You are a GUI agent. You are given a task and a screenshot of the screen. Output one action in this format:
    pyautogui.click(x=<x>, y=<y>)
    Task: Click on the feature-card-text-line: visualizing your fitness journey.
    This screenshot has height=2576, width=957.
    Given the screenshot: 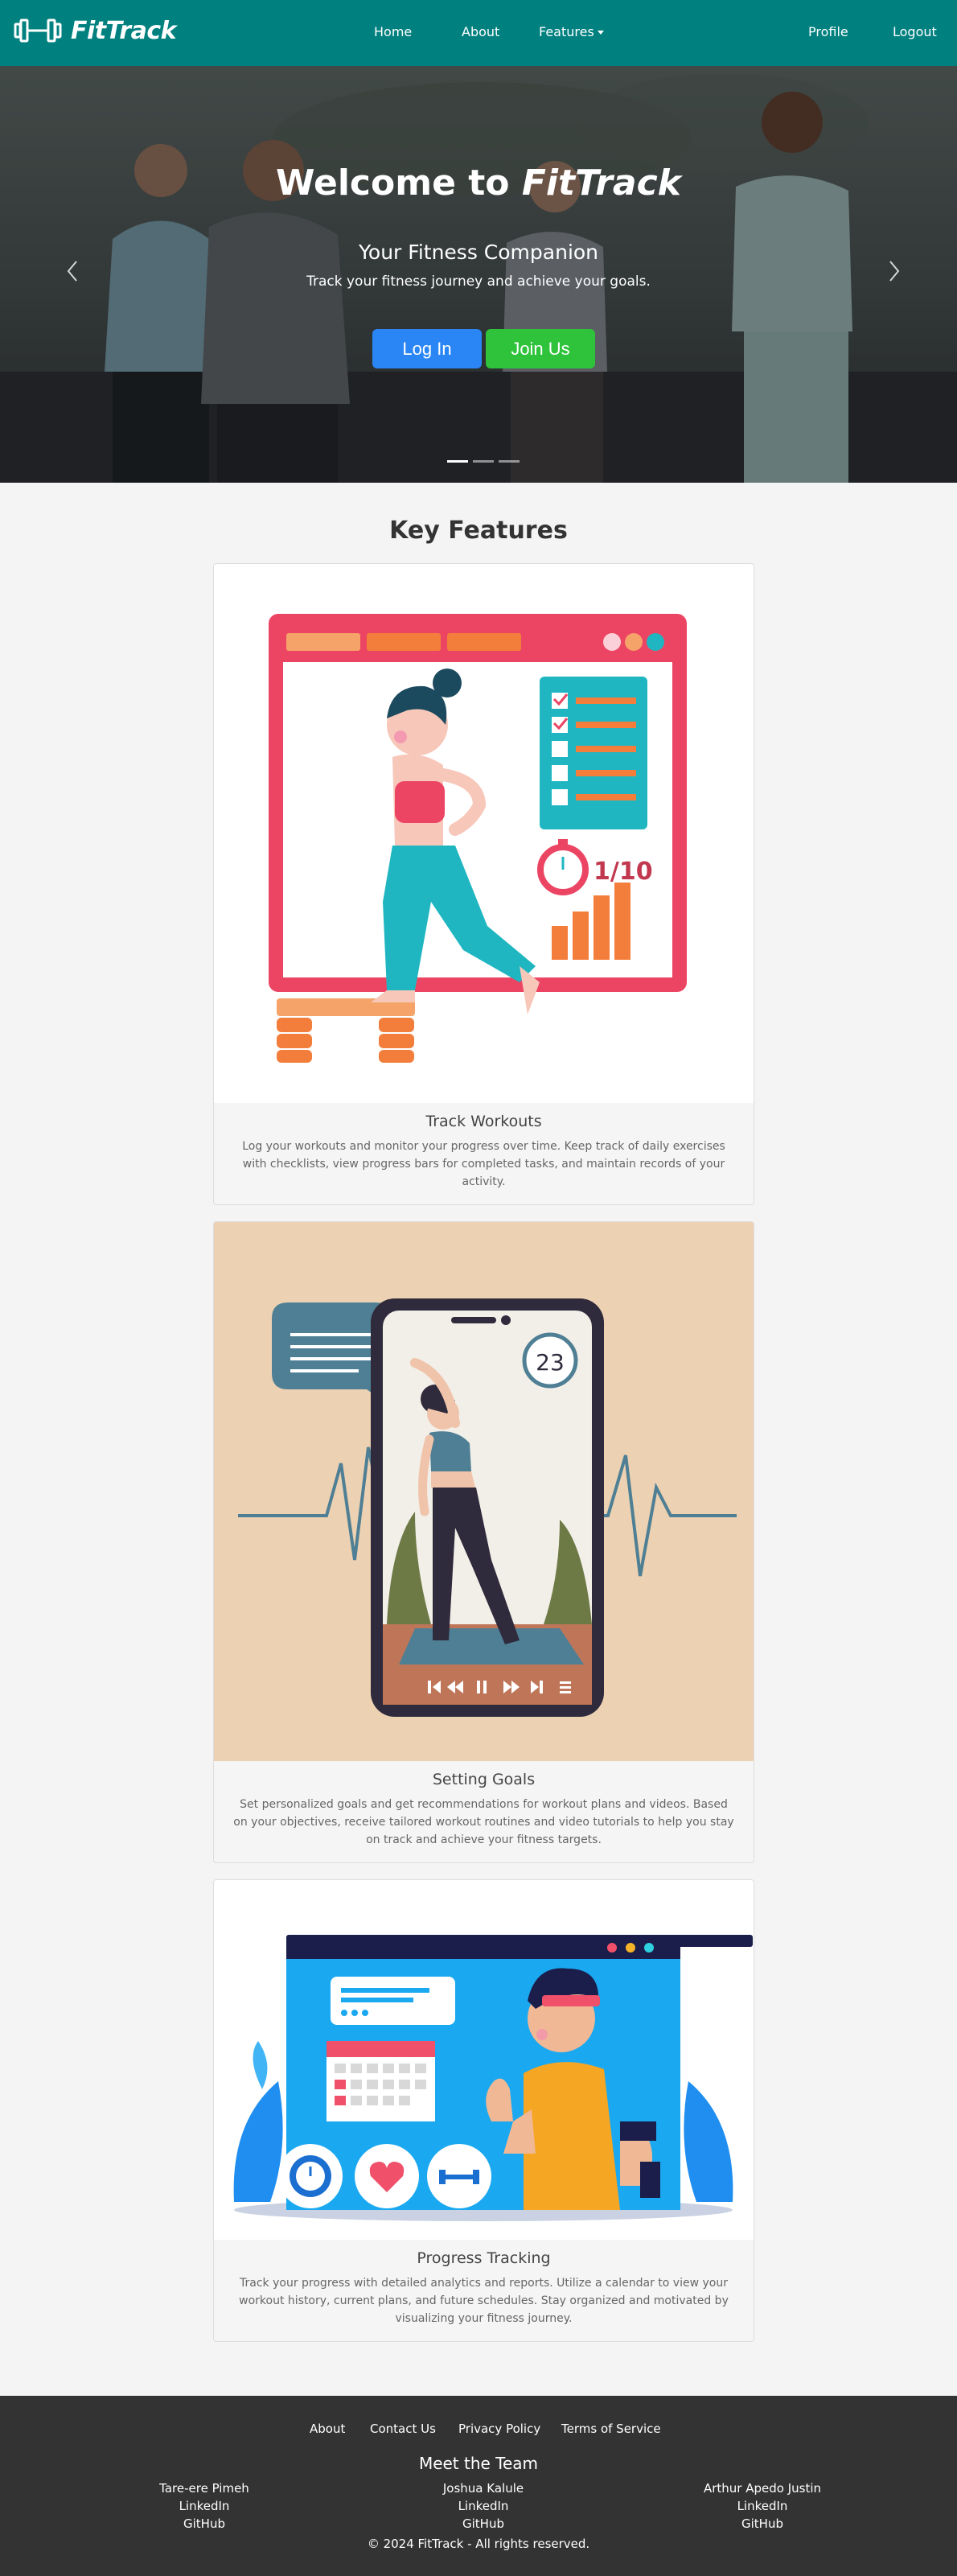 What is the action you would take?
    pyautogui.click(x=484, y=2318)
    